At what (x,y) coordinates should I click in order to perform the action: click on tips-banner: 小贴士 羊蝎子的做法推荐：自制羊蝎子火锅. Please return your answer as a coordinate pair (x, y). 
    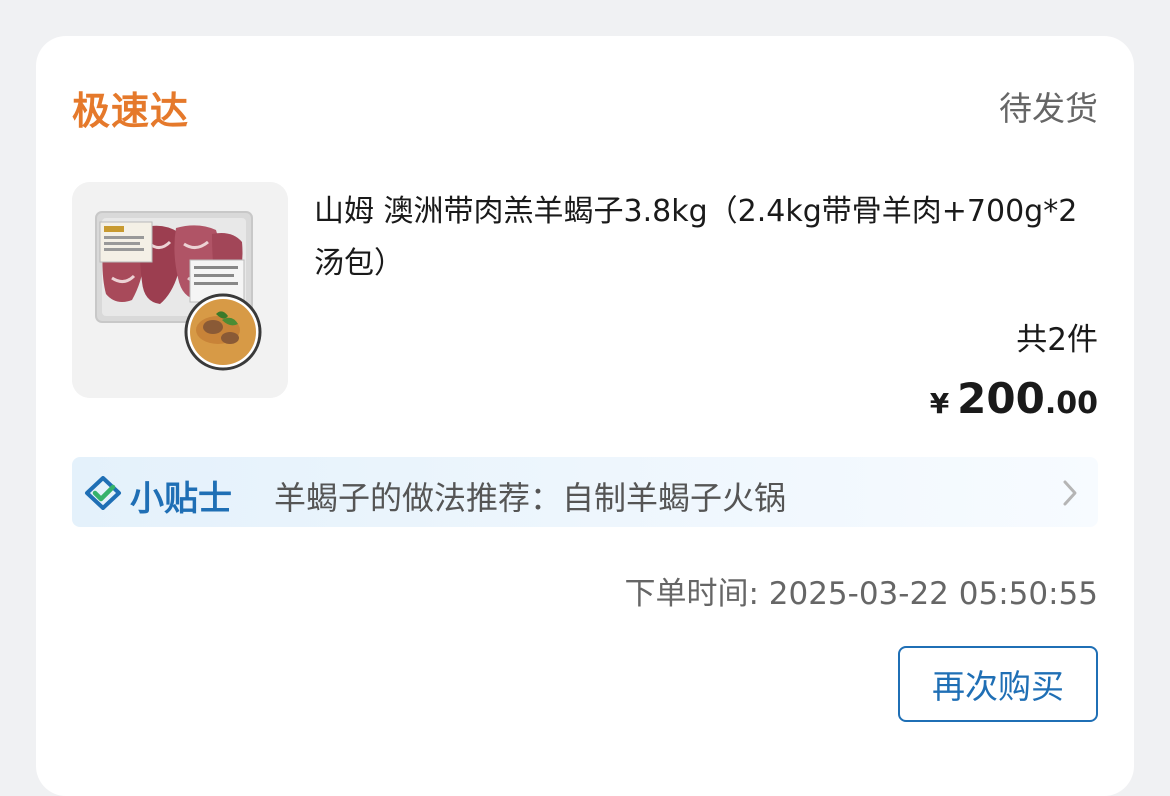
    Looking at the image, I should click on (585, 492).